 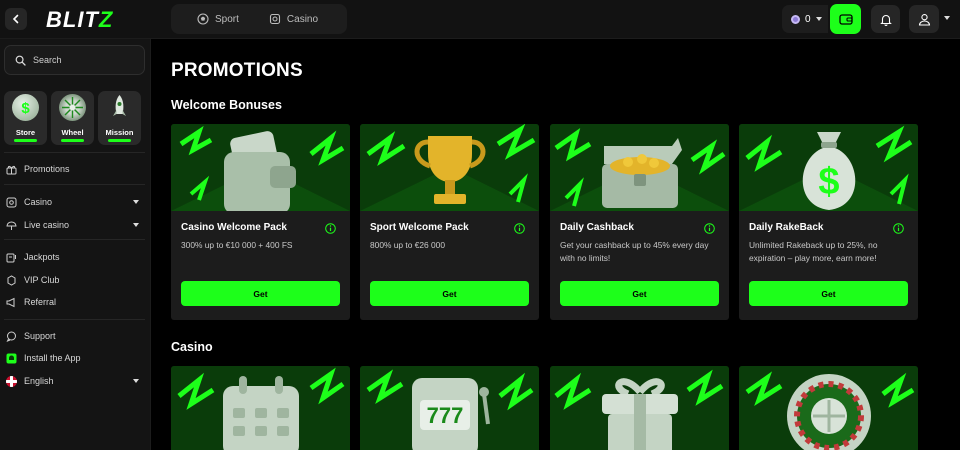 What do you see at coordinates (829, 412) in the screenshot?
I see `roulette-icon` at bounding box center [829, 412].